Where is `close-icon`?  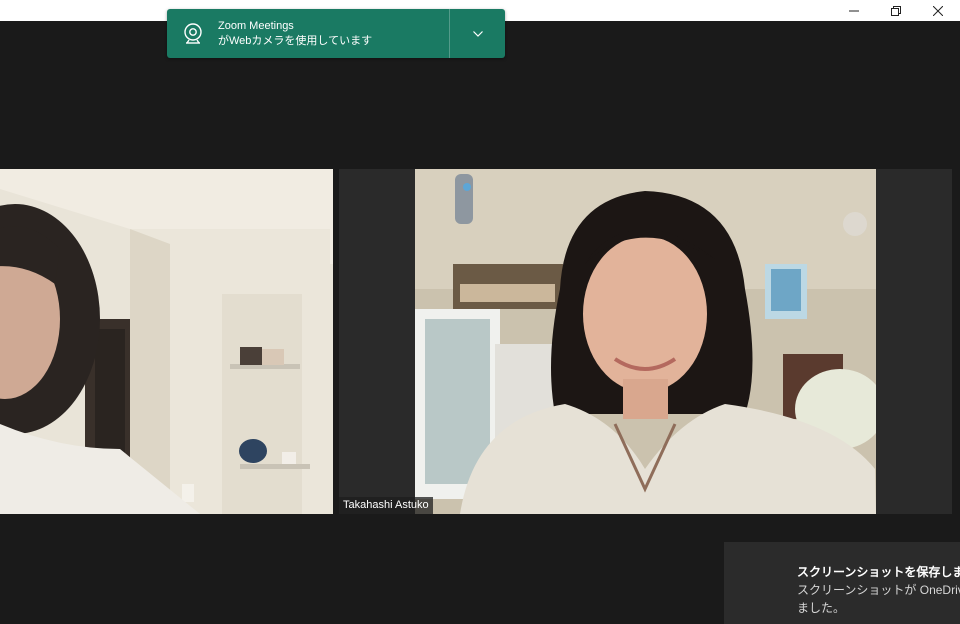 close-icon is located at coordinates (938, 10).